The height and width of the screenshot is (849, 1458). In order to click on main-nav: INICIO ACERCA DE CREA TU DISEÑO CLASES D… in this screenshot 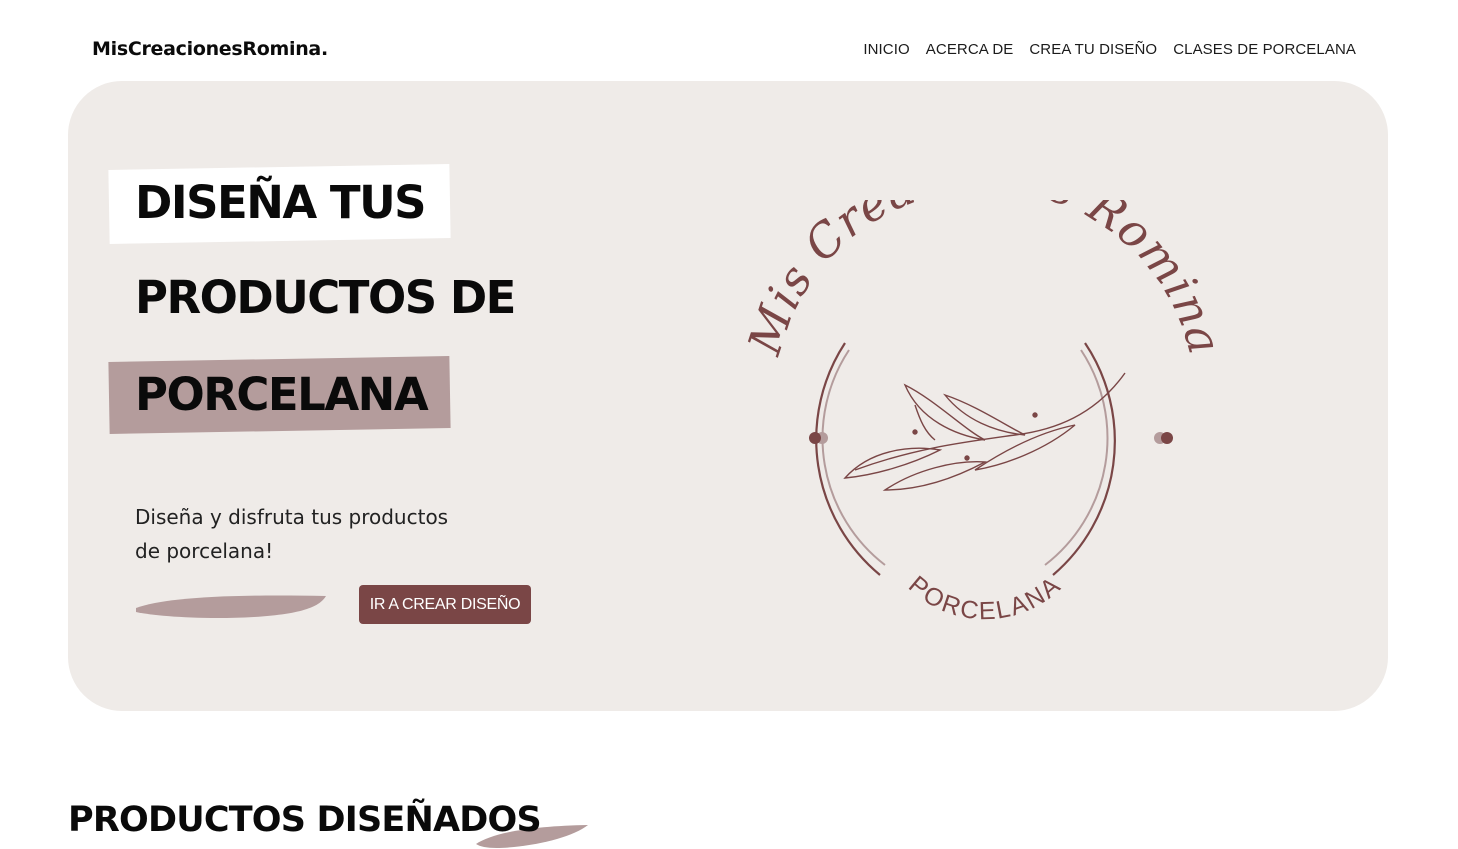, I will do `click(1109, 49)`.